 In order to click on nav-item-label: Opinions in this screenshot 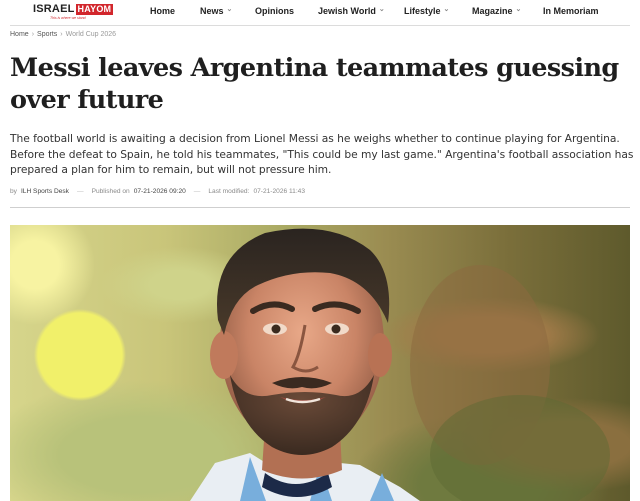, I will do `click(274, 11)`.